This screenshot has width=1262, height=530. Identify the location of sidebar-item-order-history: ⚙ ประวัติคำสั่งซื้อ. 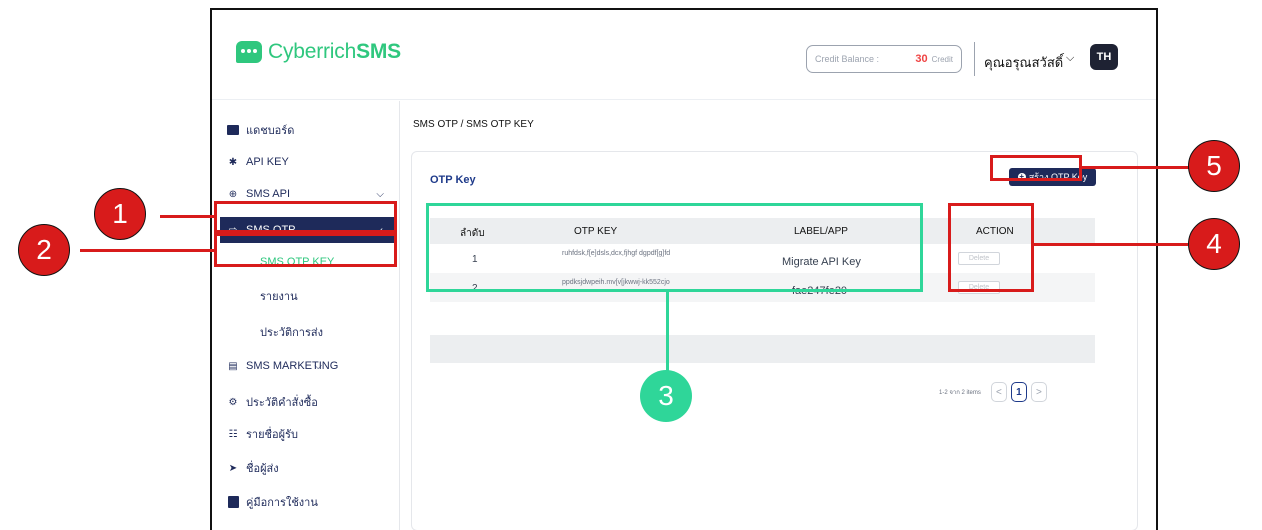
(311, 402).